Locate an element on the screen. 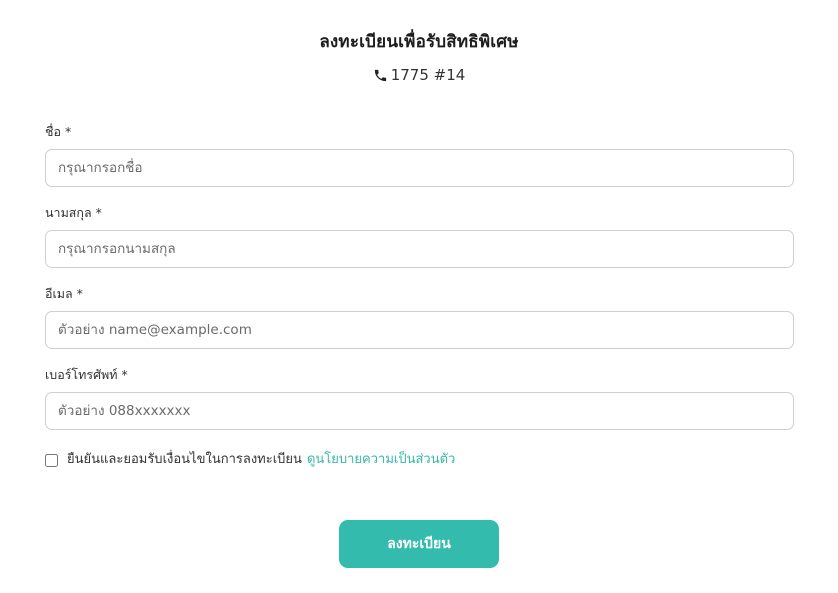 This screenshot has width=838, height=593. phone-contact: 1775 #14 is located at coordinates (419, 75).